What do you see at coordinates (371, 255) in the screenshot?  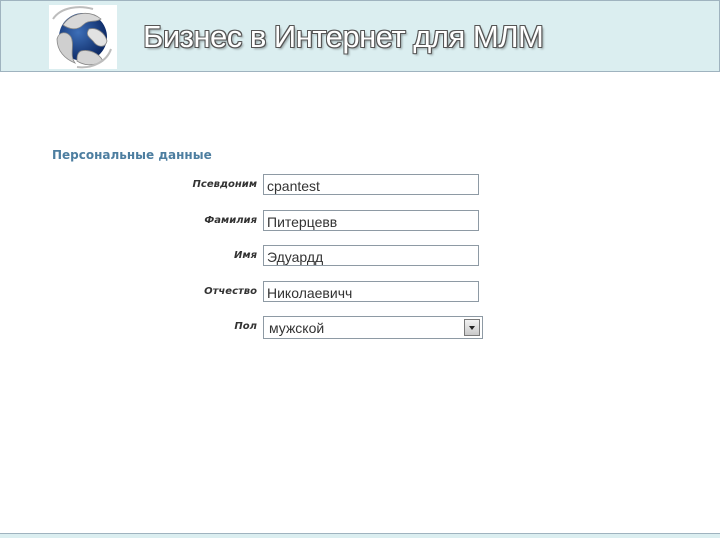 I see `name-input` at bounding box center [371, 255].